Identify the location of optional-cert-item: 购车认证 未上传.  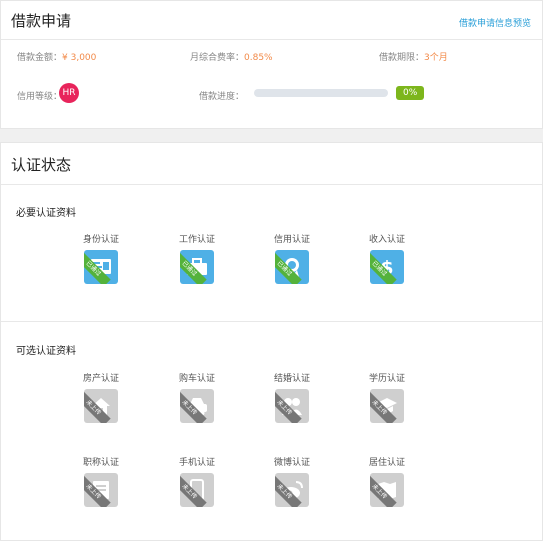
(197, 398).